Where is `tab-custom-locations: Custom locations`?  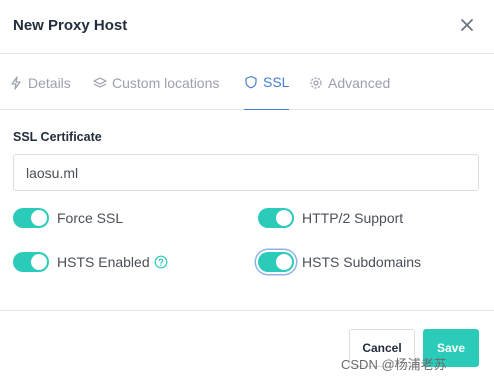 tab-custom-locations: Custom locations is located at coordinates (156, 82).